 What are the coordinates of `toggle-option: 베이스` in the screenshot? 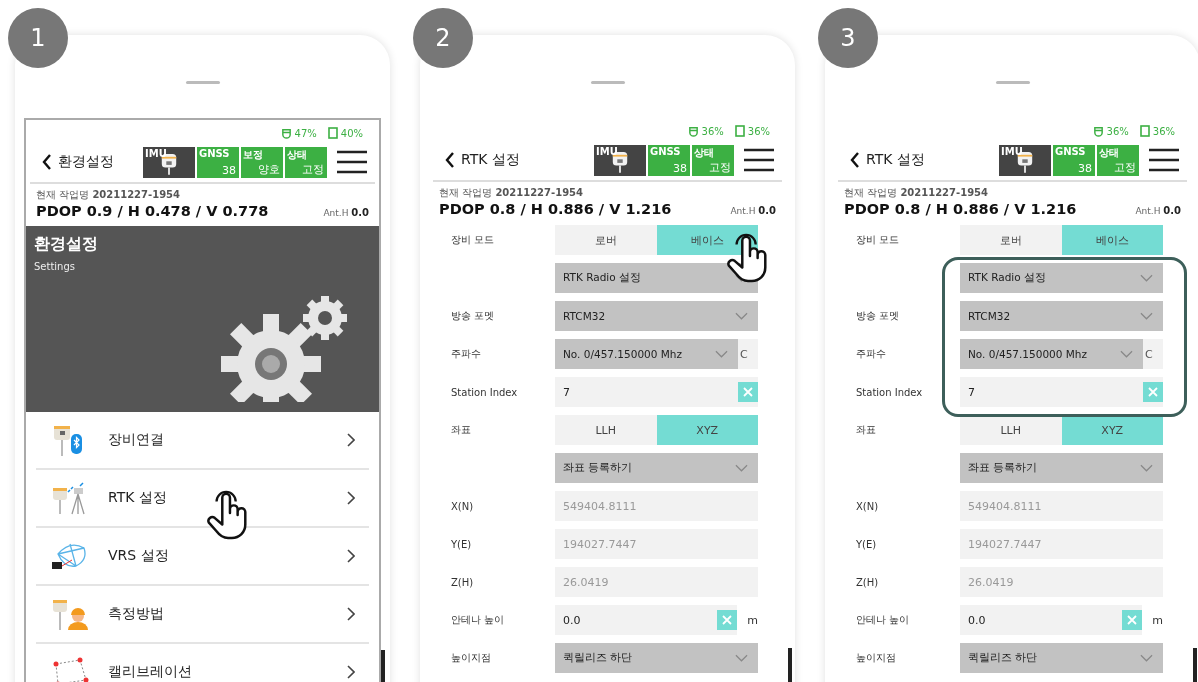 It's located at (1112, 240).